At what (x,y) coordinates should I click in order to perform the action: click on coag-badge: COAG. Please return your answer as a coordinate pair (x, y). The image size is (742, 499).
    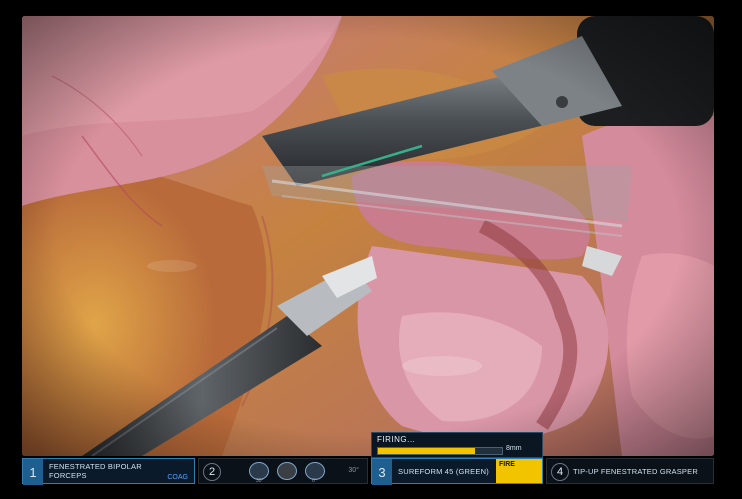
    Looking at the image, I should click on (177, 477).